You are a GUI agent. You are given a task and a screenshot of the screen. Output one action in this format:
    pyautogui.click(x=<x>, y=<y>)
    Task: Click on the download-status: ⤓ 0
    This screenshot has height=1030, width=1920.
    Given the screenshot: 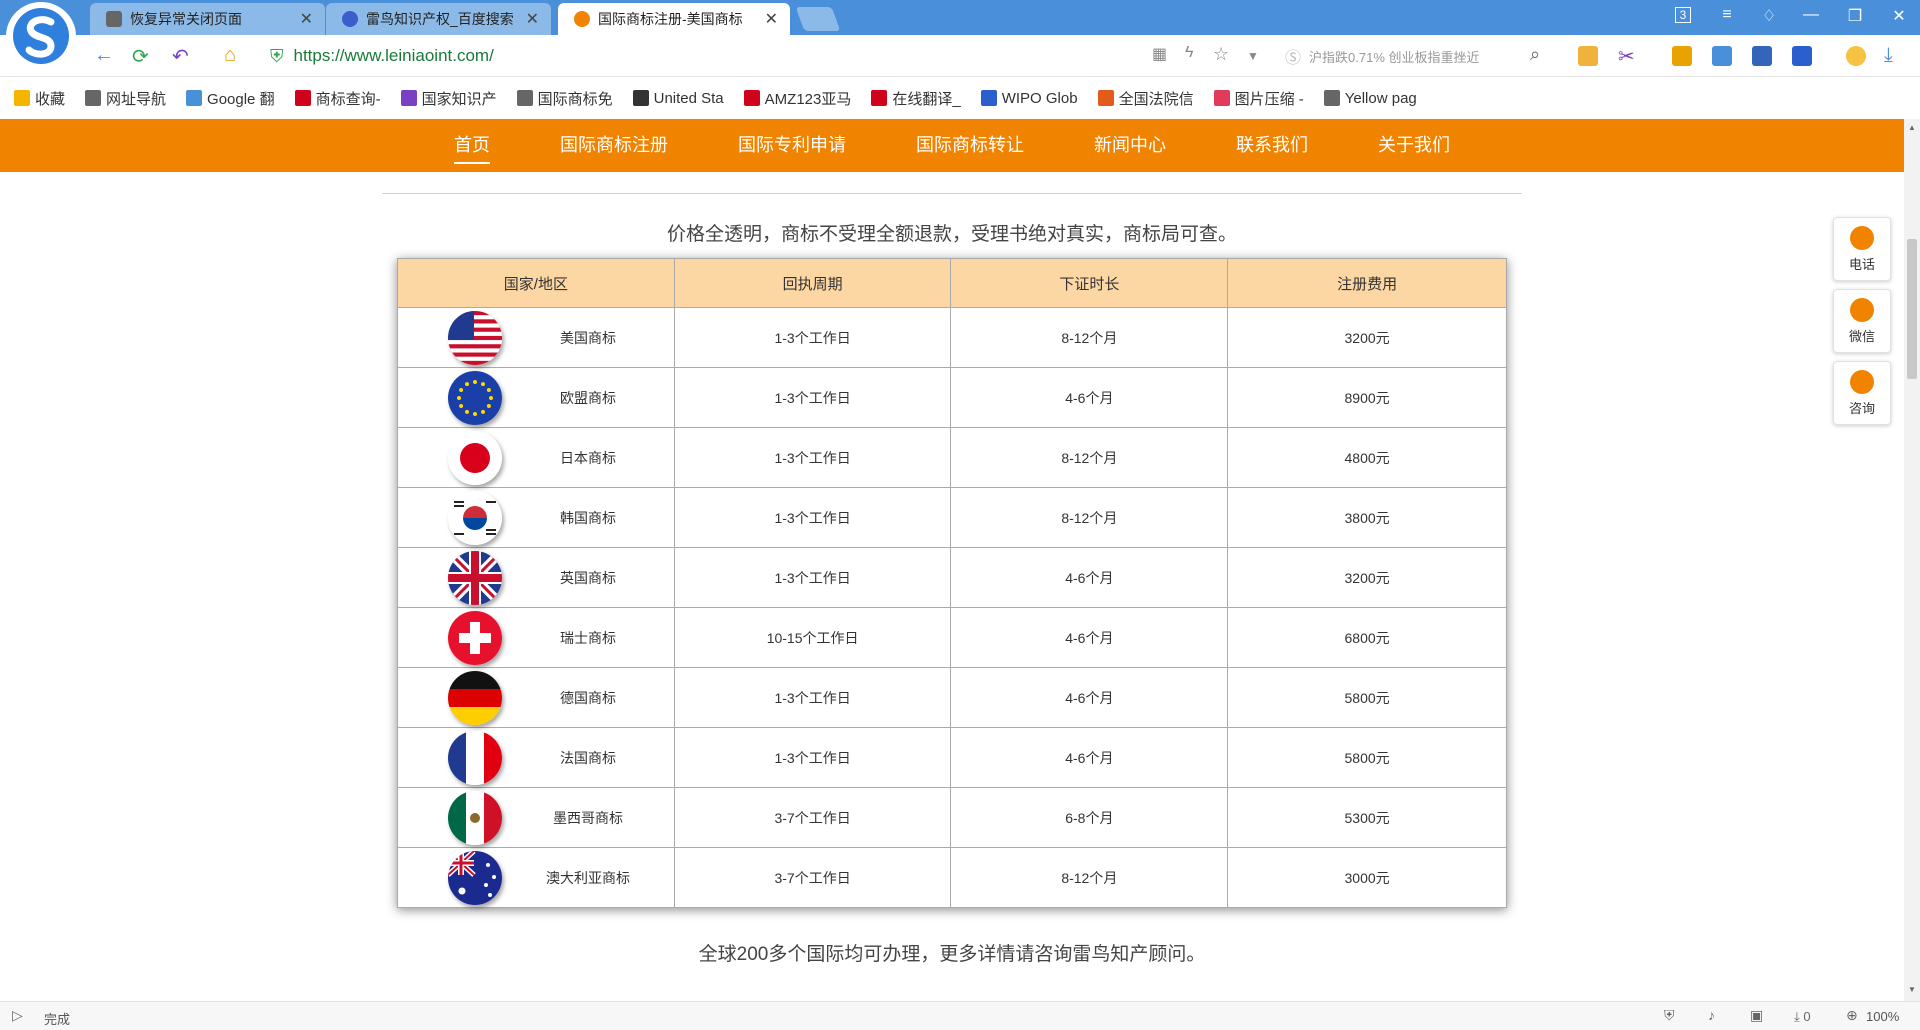 What is the action you would take?
    pyautogui.click(x=1802, y=1017)
    